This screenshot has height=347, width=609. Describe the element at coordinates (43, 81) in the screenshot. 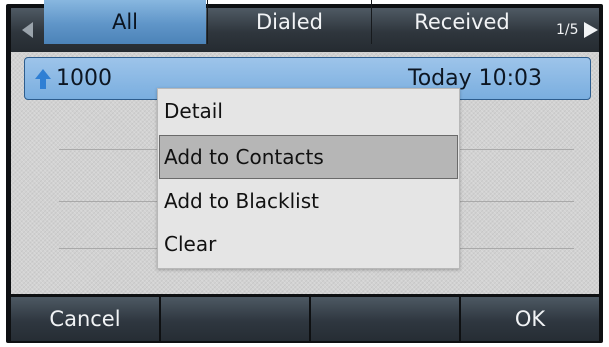

I see `outgoing-call-arrow-icon` at that location.